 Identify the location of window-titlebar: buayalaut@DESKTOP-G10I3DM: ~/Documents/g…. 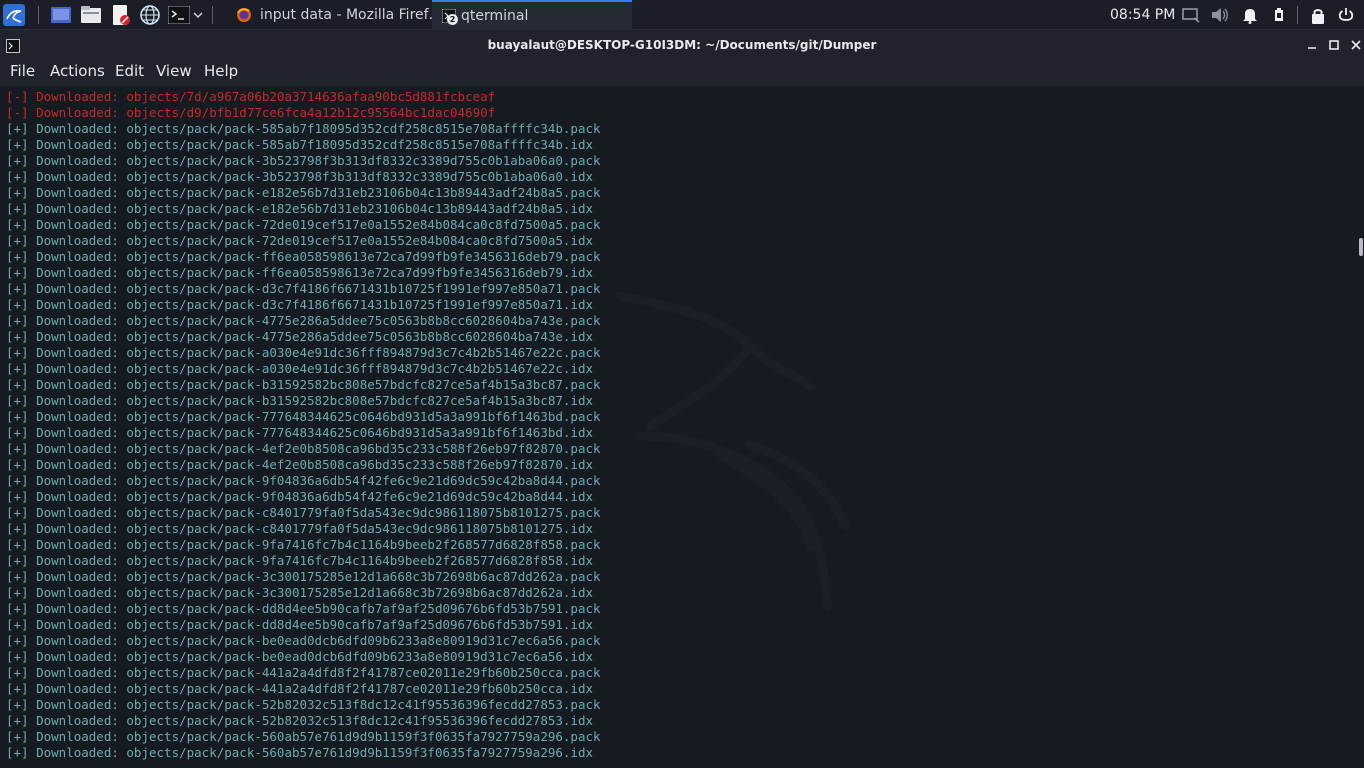
(682, 45).